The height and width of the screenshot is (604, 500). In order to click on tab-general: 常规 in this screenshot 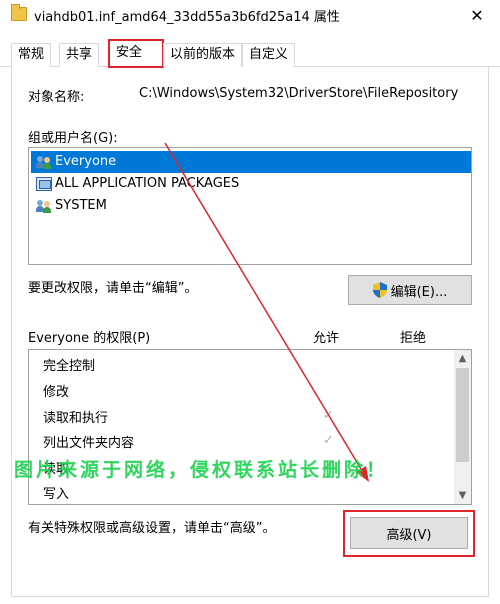, I will do `click(31, 55)`.